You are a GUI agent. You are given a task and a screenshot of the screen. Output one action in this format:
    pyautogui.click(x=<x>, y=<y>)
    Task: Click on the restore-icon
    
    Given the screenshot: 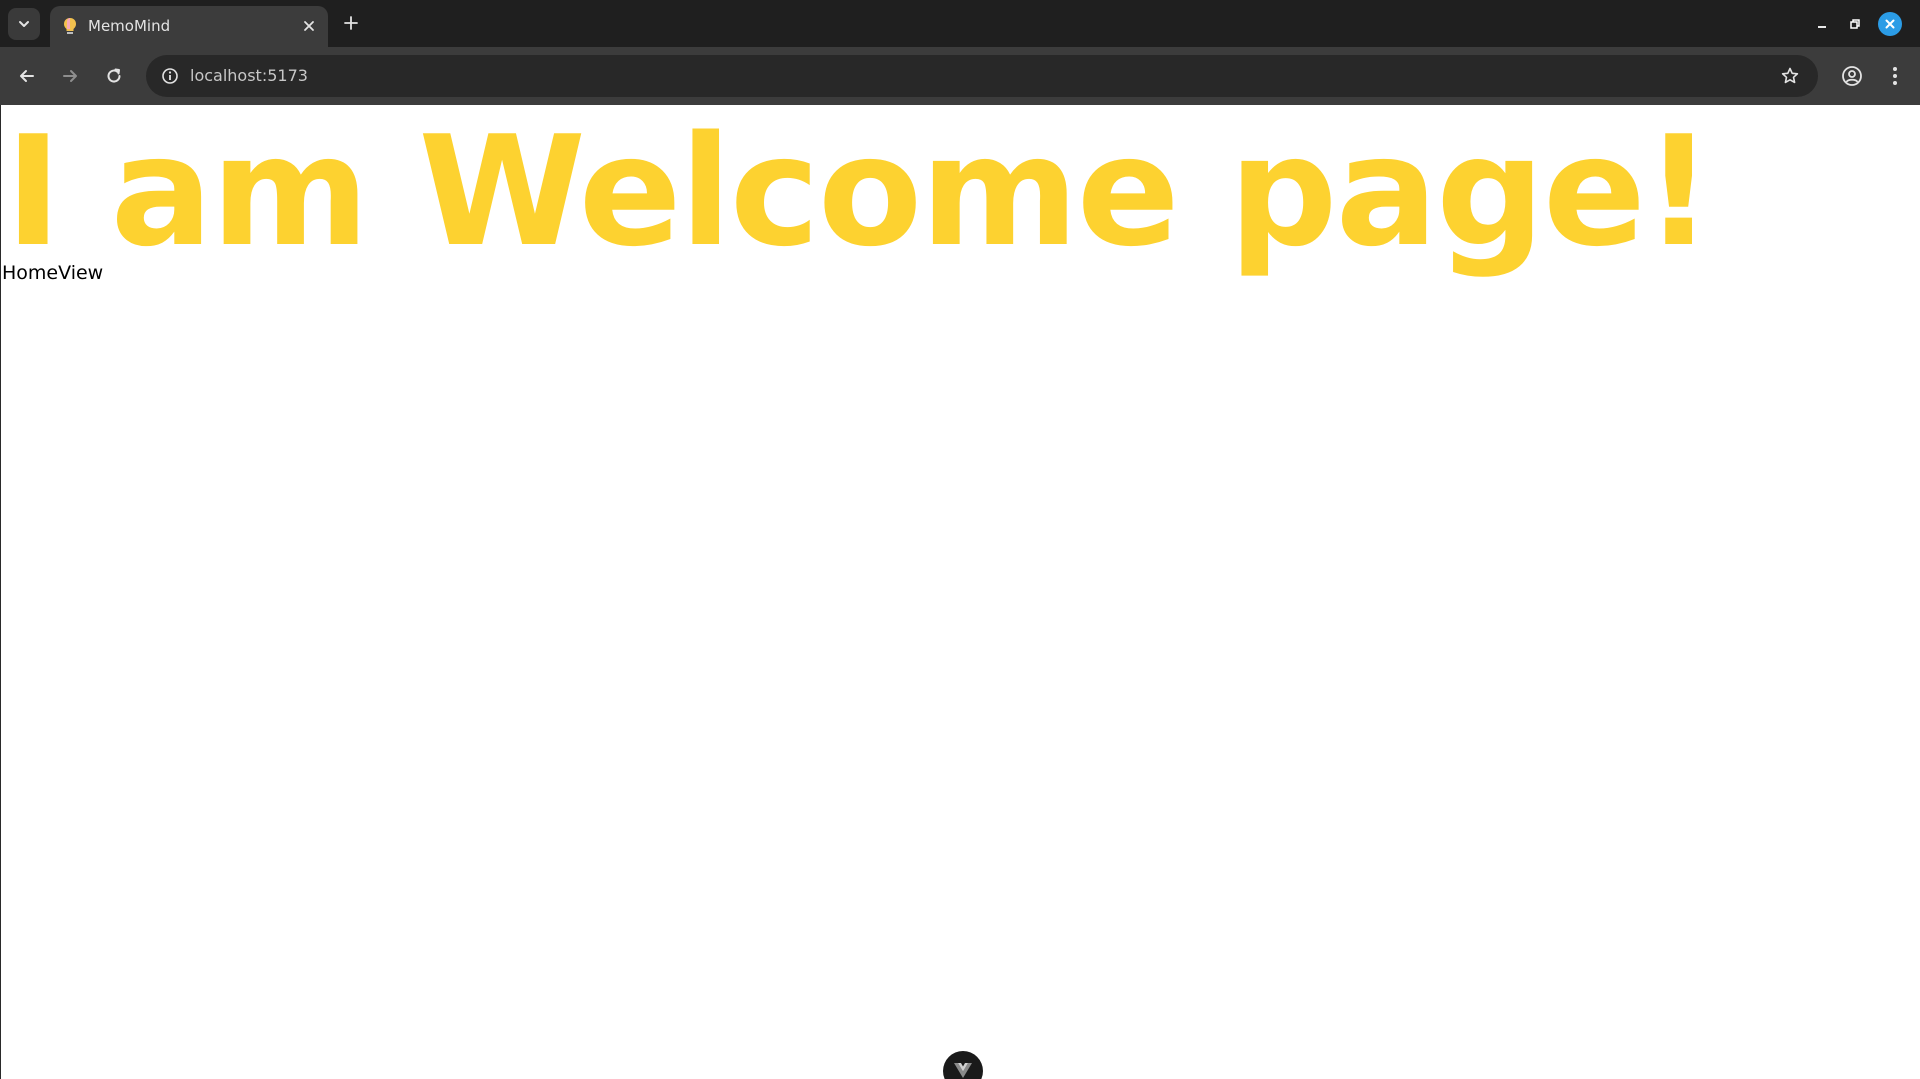 What is the action you would take?
    pyautogui.click(x=1855, y=24)
    